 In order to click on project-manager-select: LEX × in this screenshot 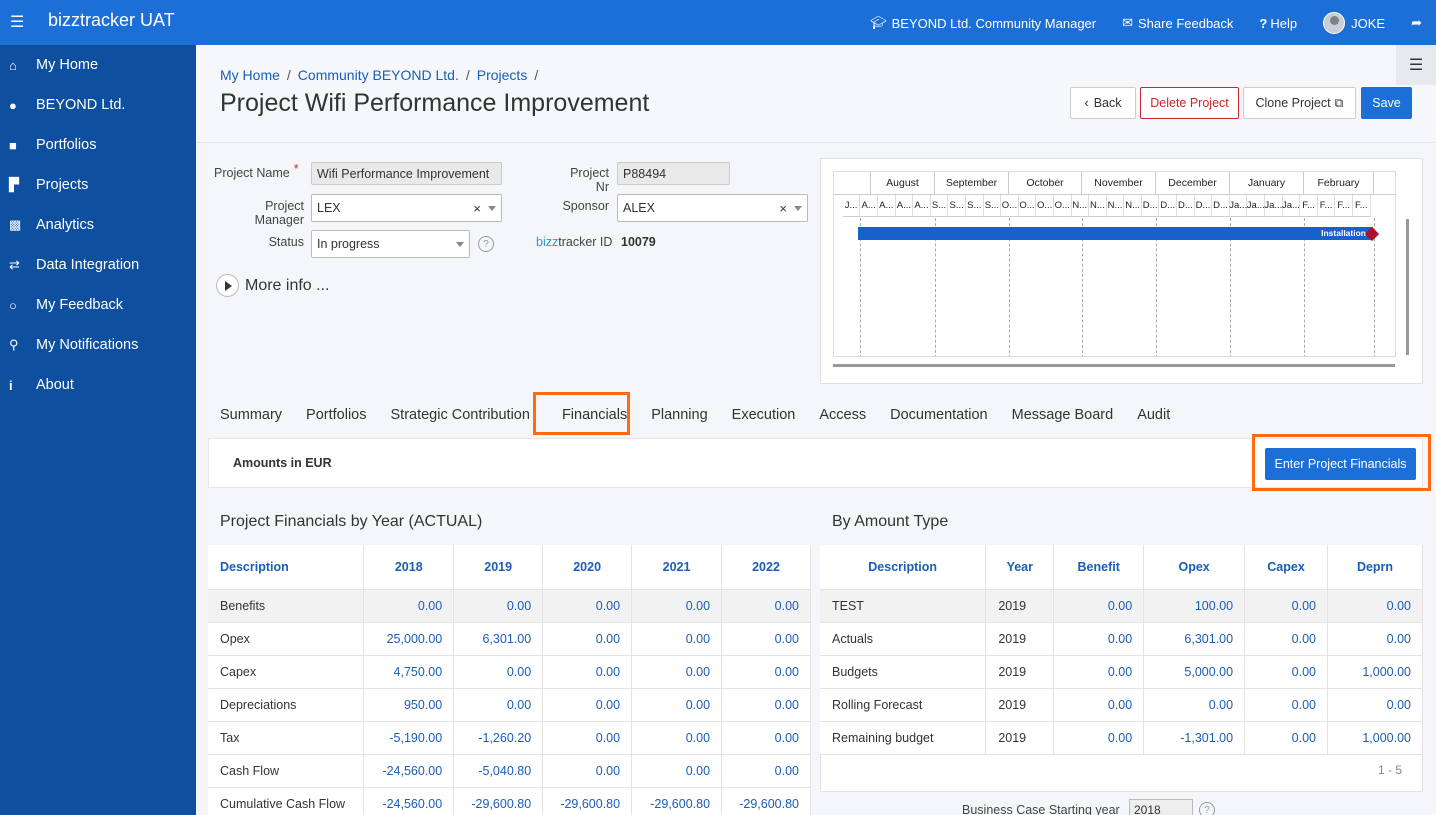, I will do `click(406, 208)`.